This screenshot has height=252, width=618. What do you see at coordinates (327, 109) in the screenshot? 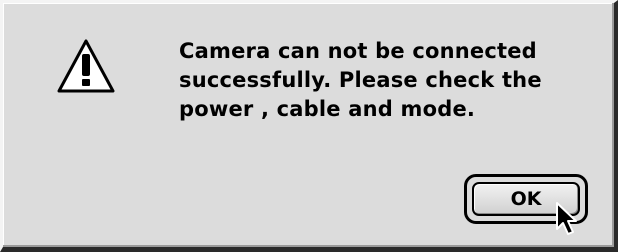
I see `message-line: power , cable and mode.` at bounding box center [327, 109].